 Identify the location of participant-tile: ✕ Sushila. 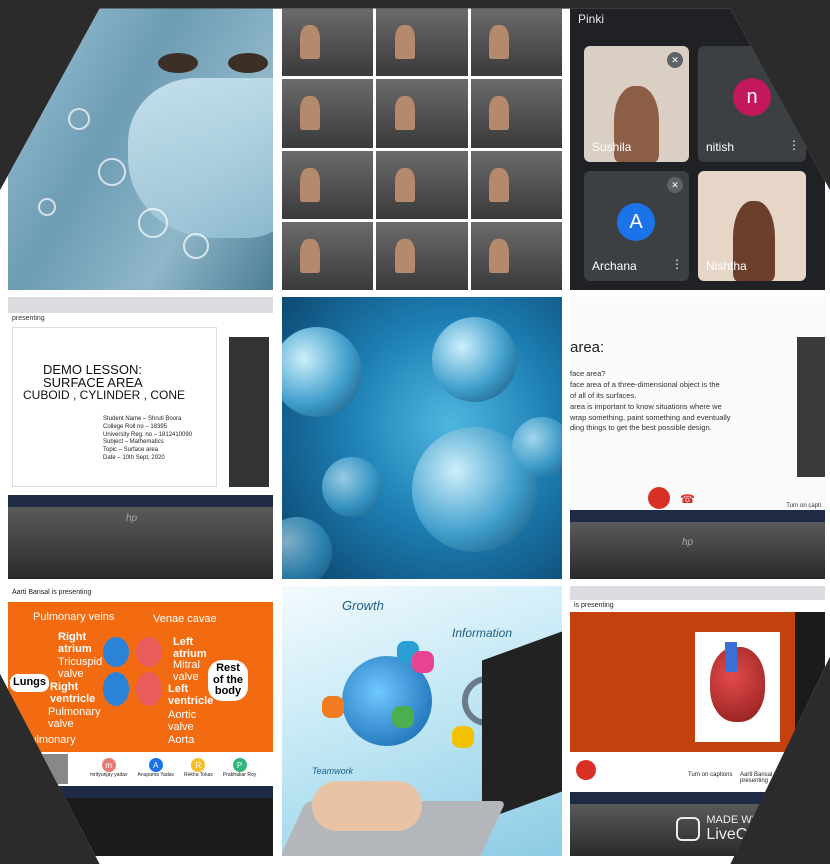
(636, 104).